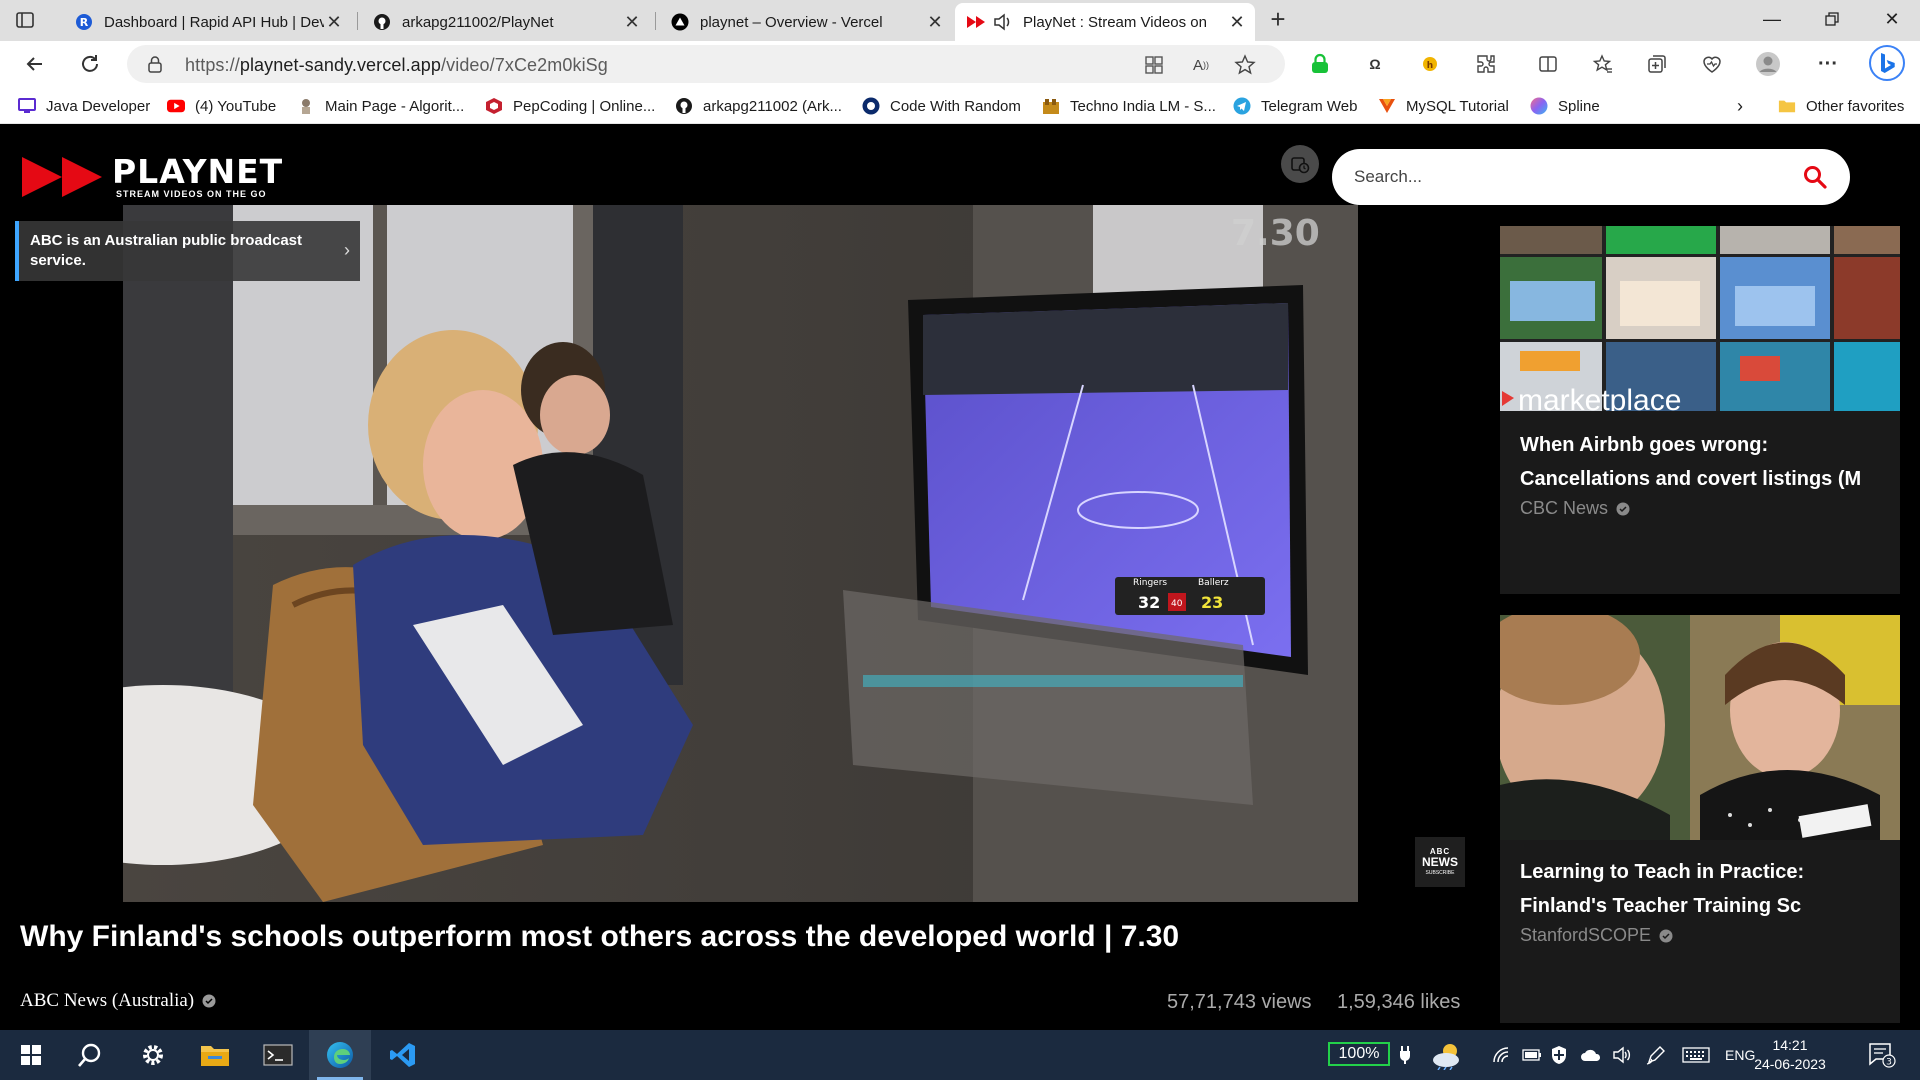  What do you see at coordinates (347, 250) in the screenshot?
I see `chevron-right-icon: ›` at bounding box center [347, 250].